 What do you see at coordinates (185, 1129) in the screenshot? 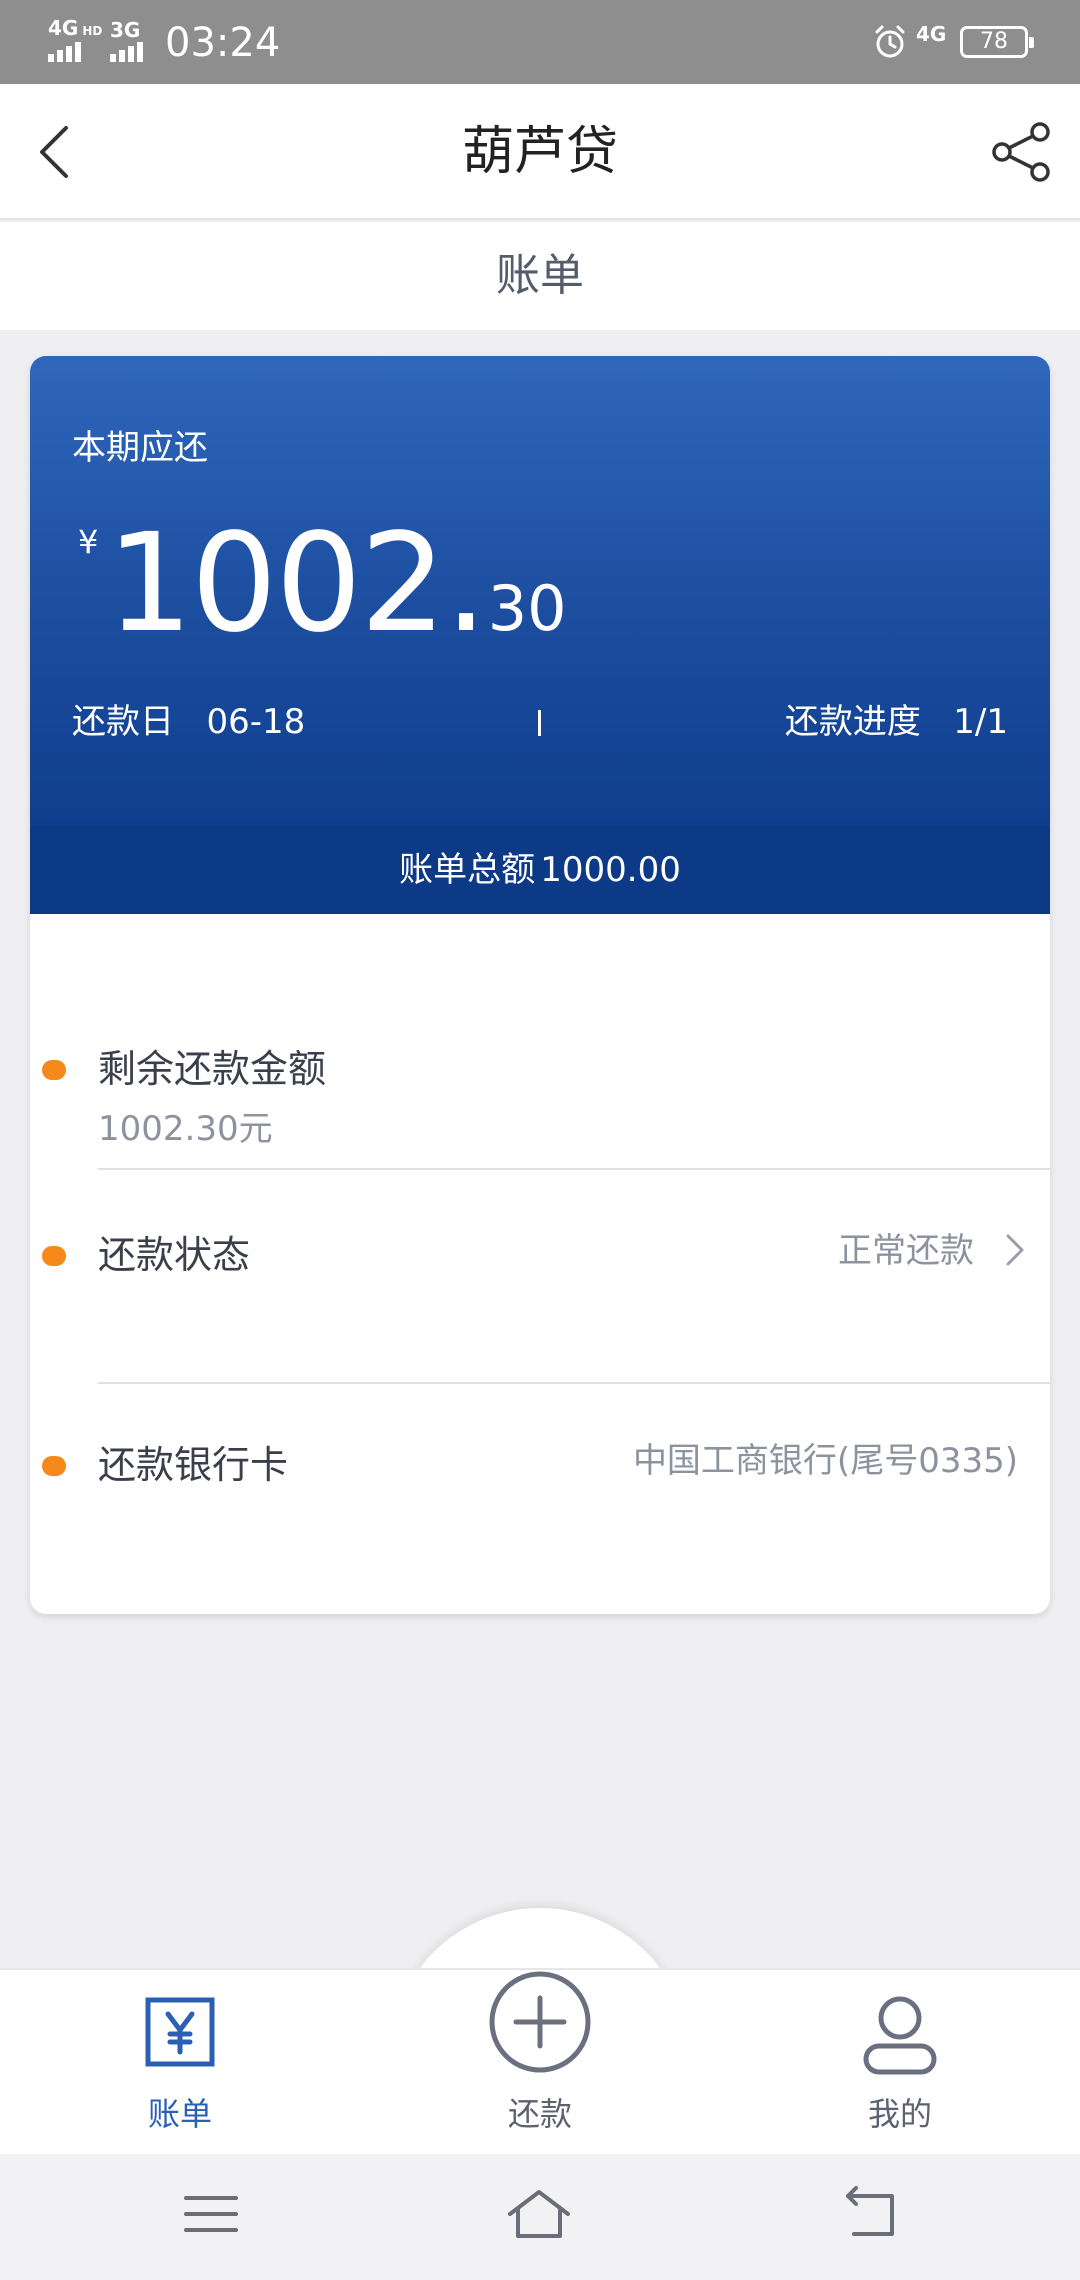
I see `detail-value: 1002.30元` at bounding box center [185, 1129].